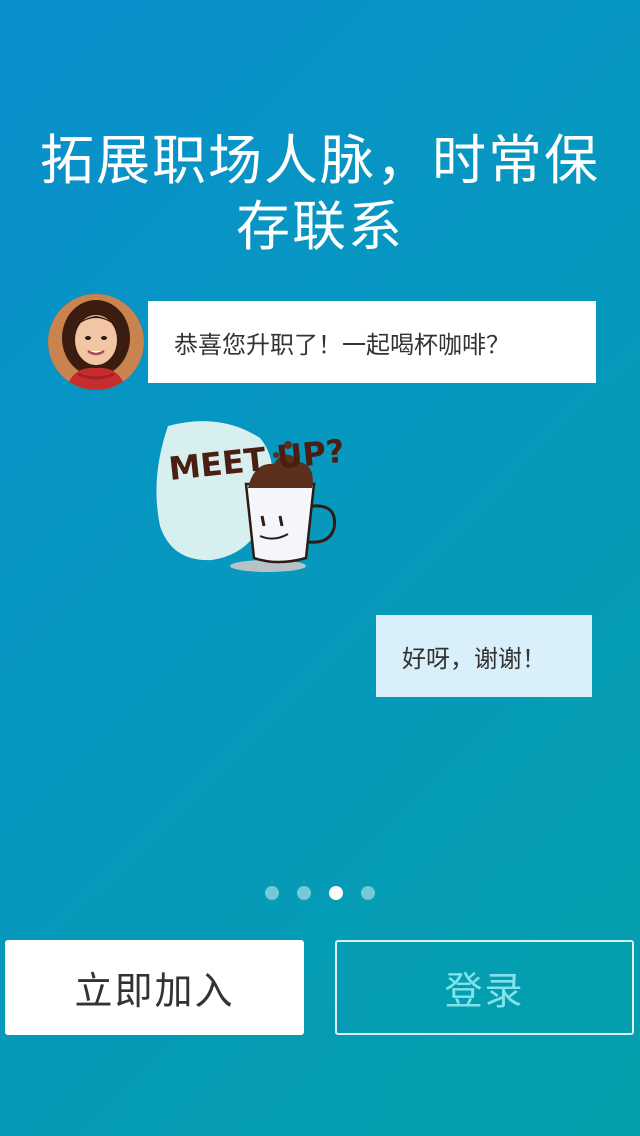  I want to click on meet-up-sticker: MEET UP?, so click(250, 498).